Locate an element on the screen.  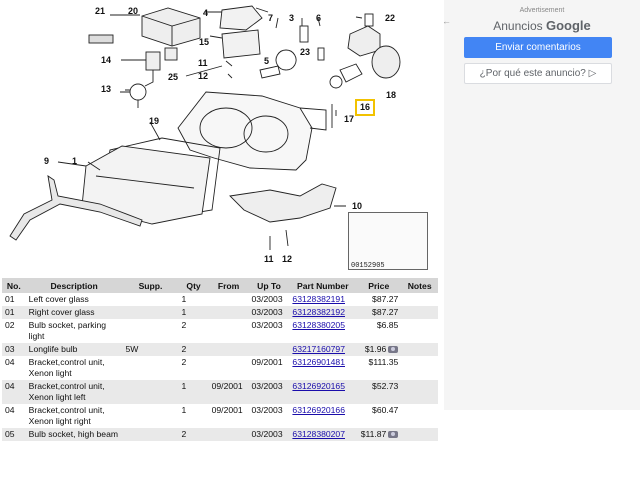
column-header: No. is located at coordinates (14, 285).